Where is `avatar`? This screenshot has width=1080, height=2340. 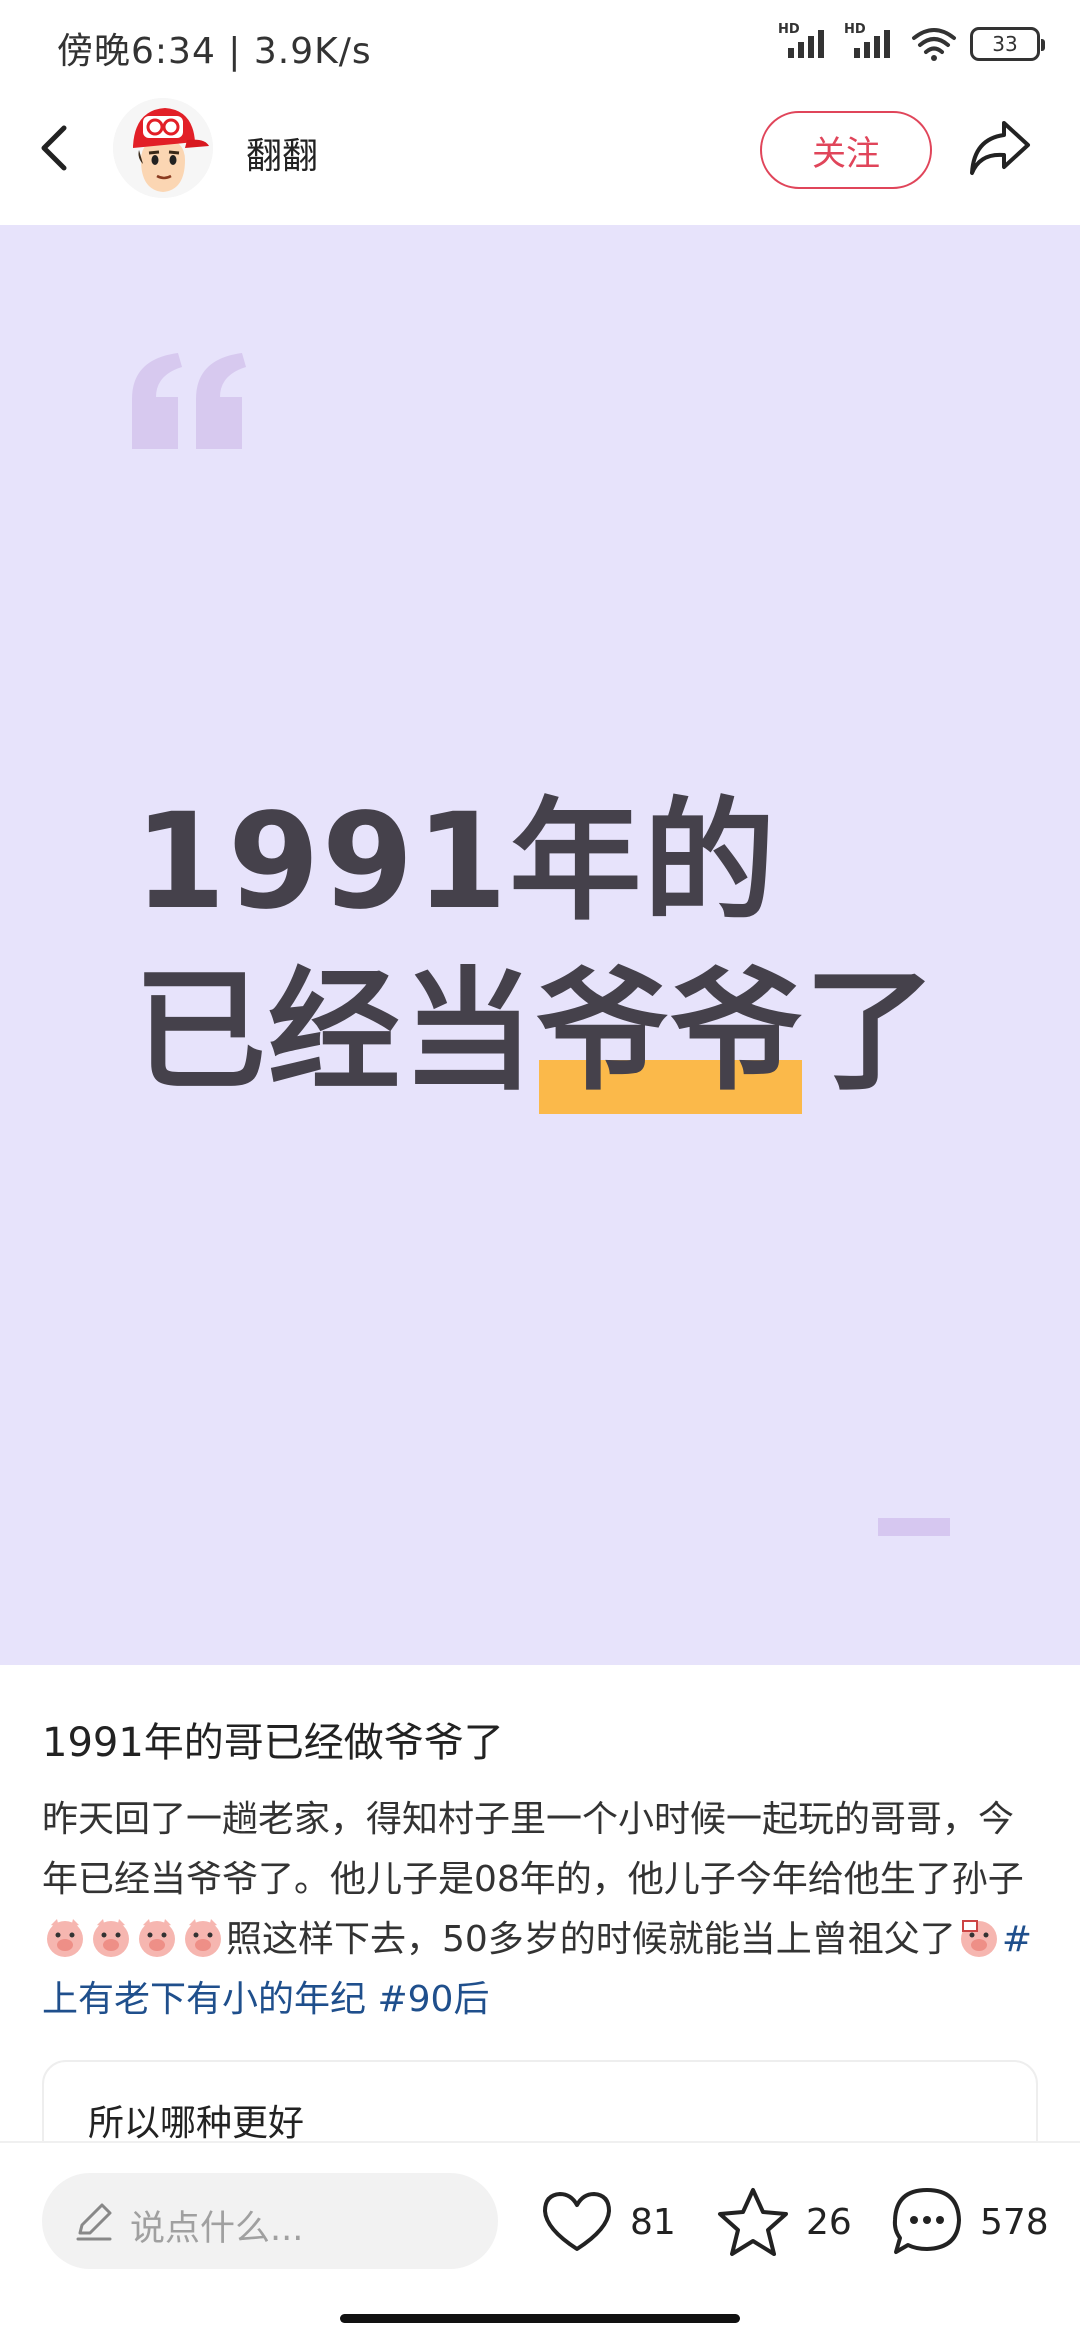
avatar is located at coordinates (163, 148).